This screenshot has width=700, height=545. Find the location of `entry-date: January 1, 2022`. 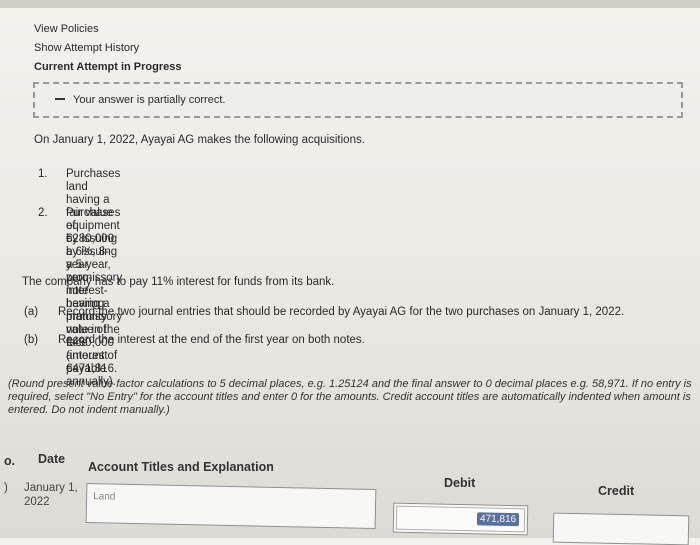

entry-date: January 1, 2022 is located at coordinates (51, 495).